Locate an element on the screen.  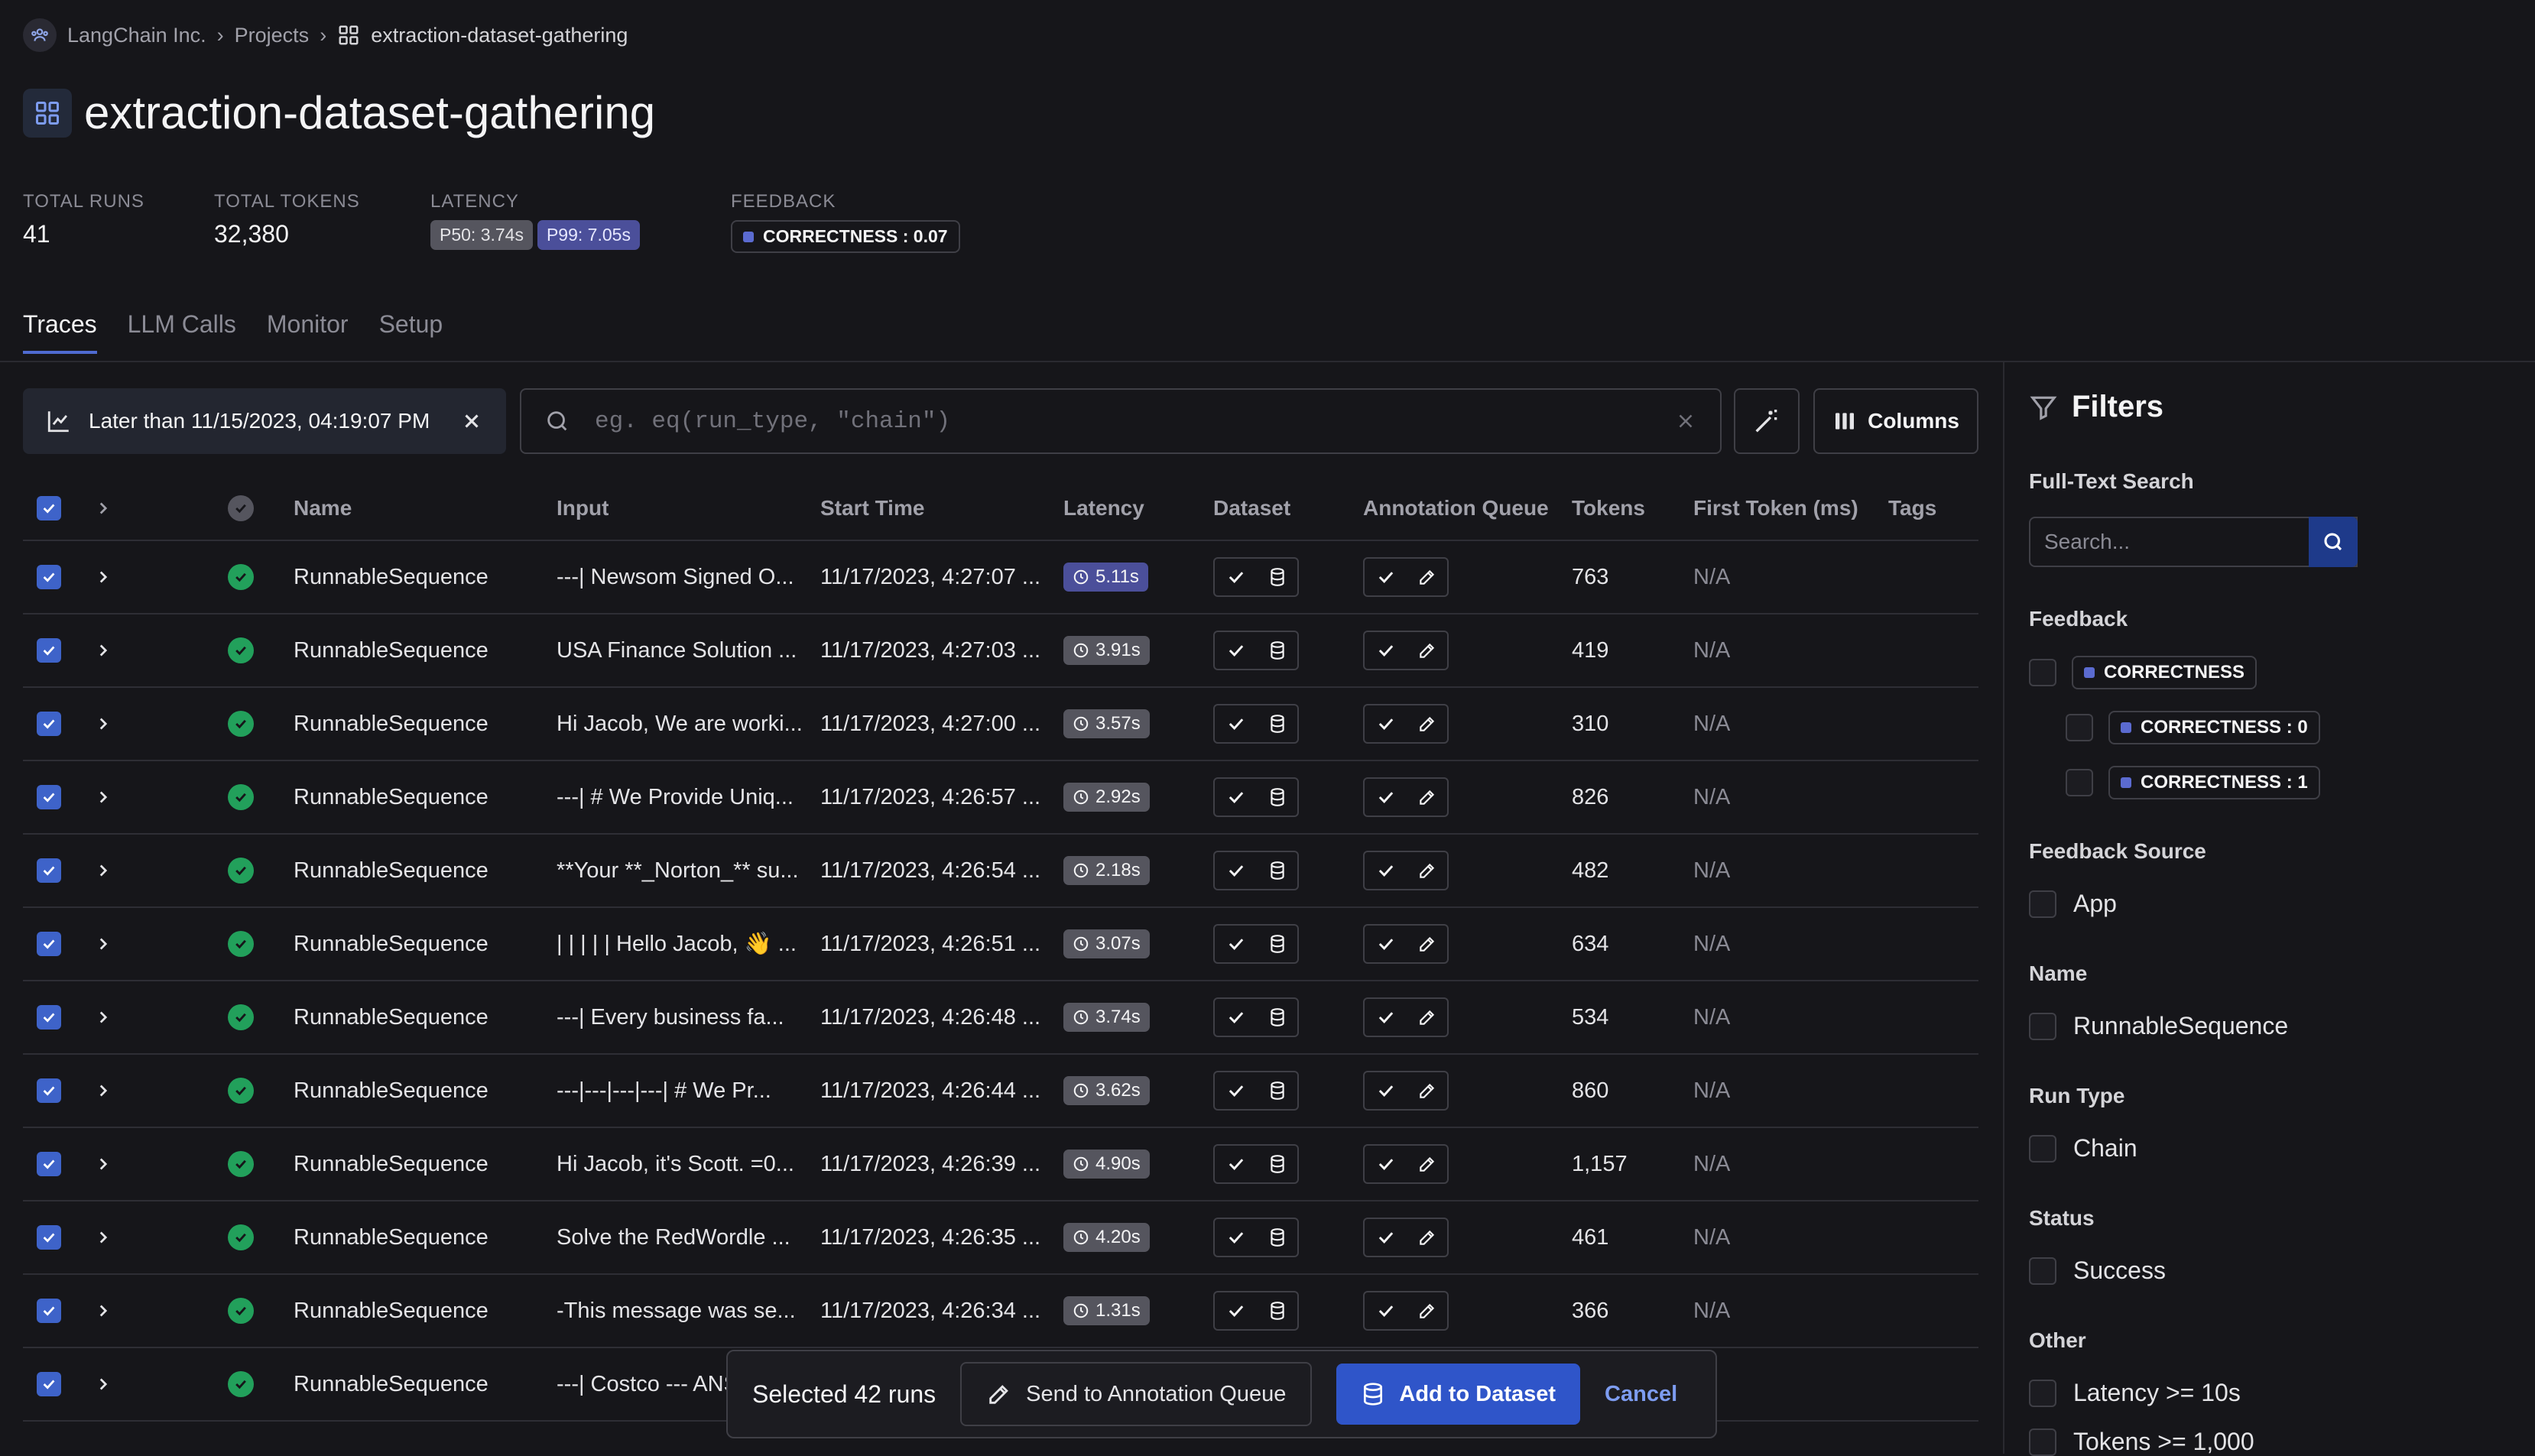
col-latency: Latency is located at coordinates (1103, 508).